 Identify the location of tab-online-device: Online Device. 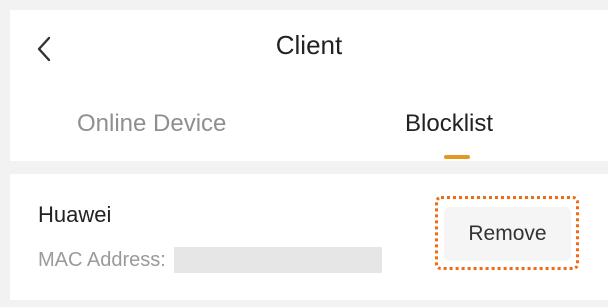
(151, 124).